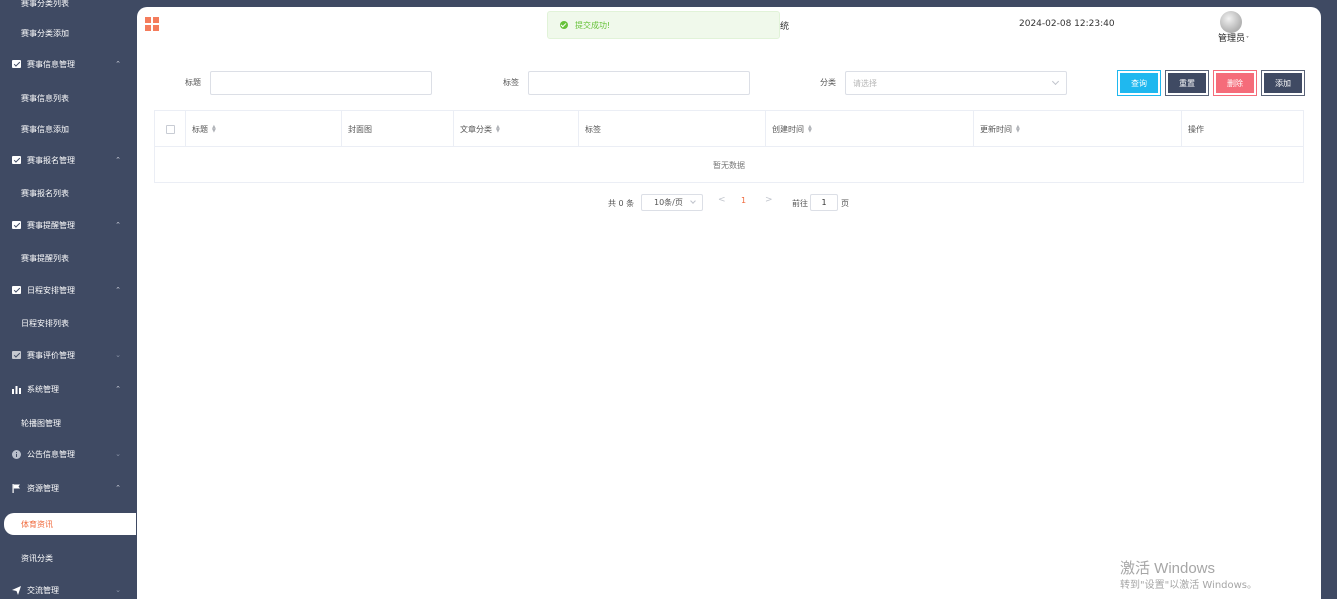 This screenshot has height=599, width=1337. I want to click on sidebar-item-label: 体育资讯, so click(37, 524).